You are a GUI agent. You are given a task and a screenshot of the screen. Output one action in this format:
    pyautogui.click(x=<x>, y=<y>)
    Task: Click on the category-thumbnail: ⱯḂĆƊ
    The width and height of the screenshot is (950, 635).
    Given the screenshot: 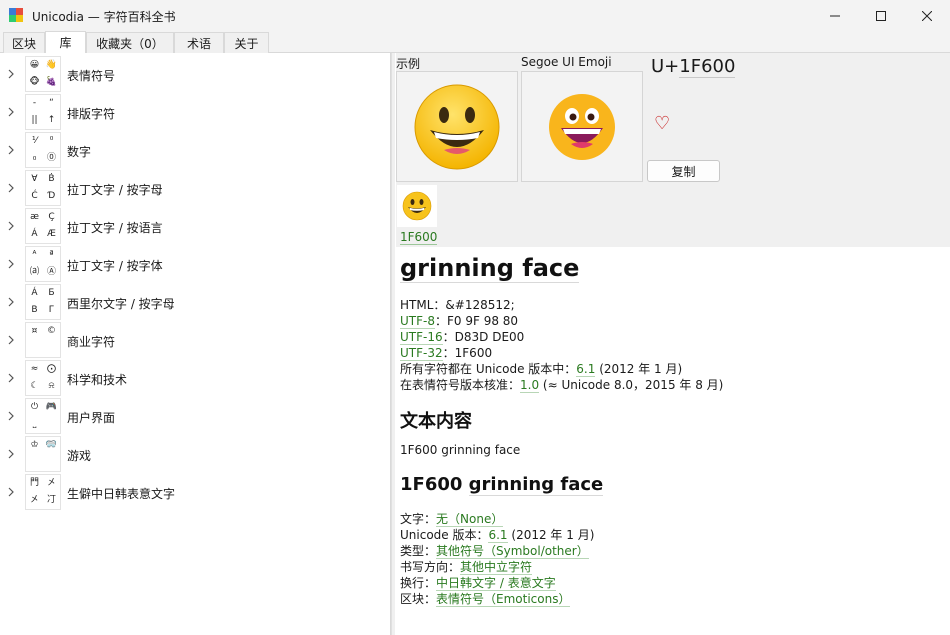 What is the action you would take?
    pyautogui.click(x=43, y=188)
    